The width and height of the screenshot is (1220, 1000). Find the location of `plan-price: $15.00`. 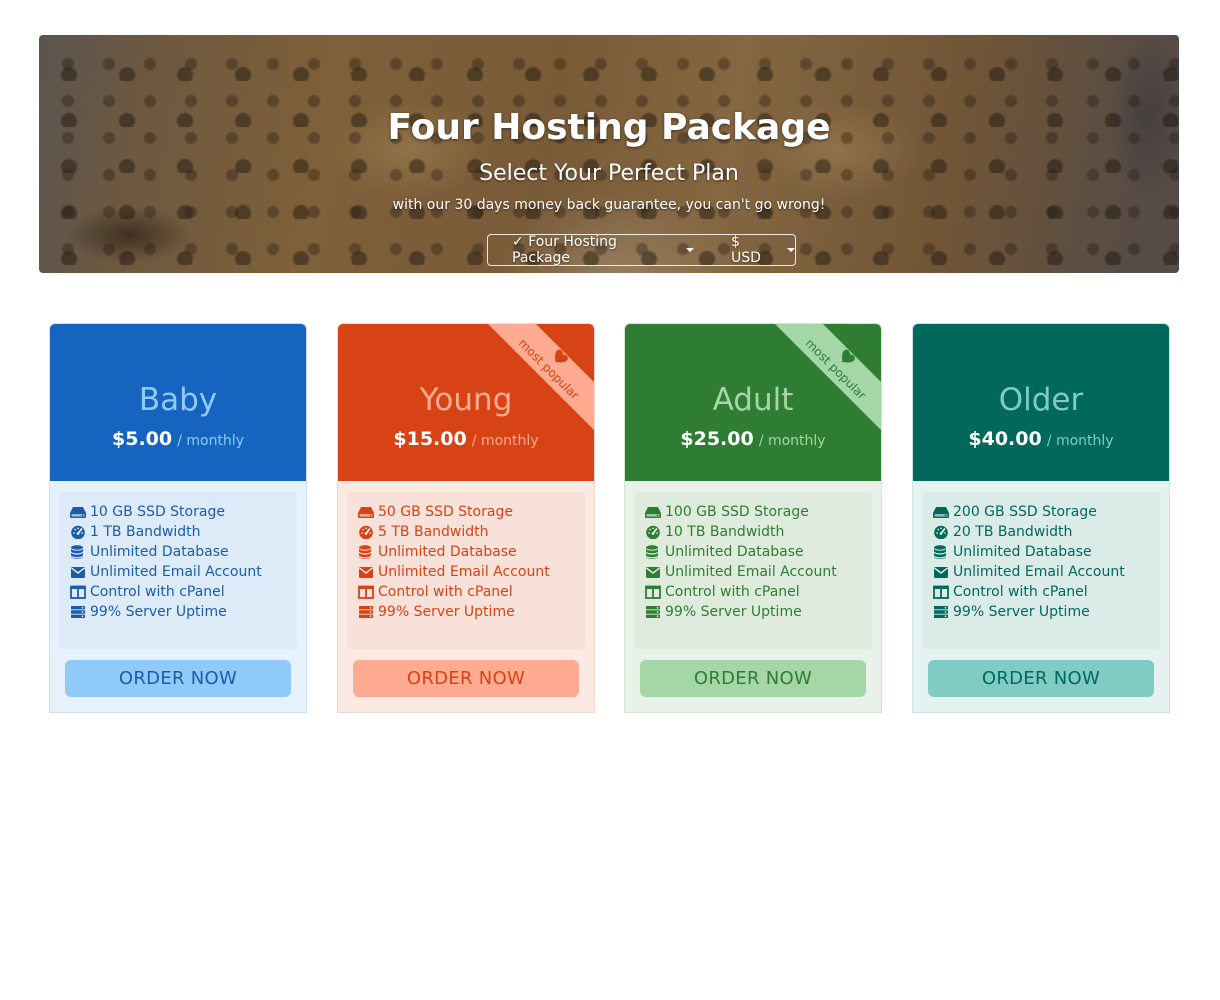

plan-price: $15.00 is located at coordinates (430, 439).